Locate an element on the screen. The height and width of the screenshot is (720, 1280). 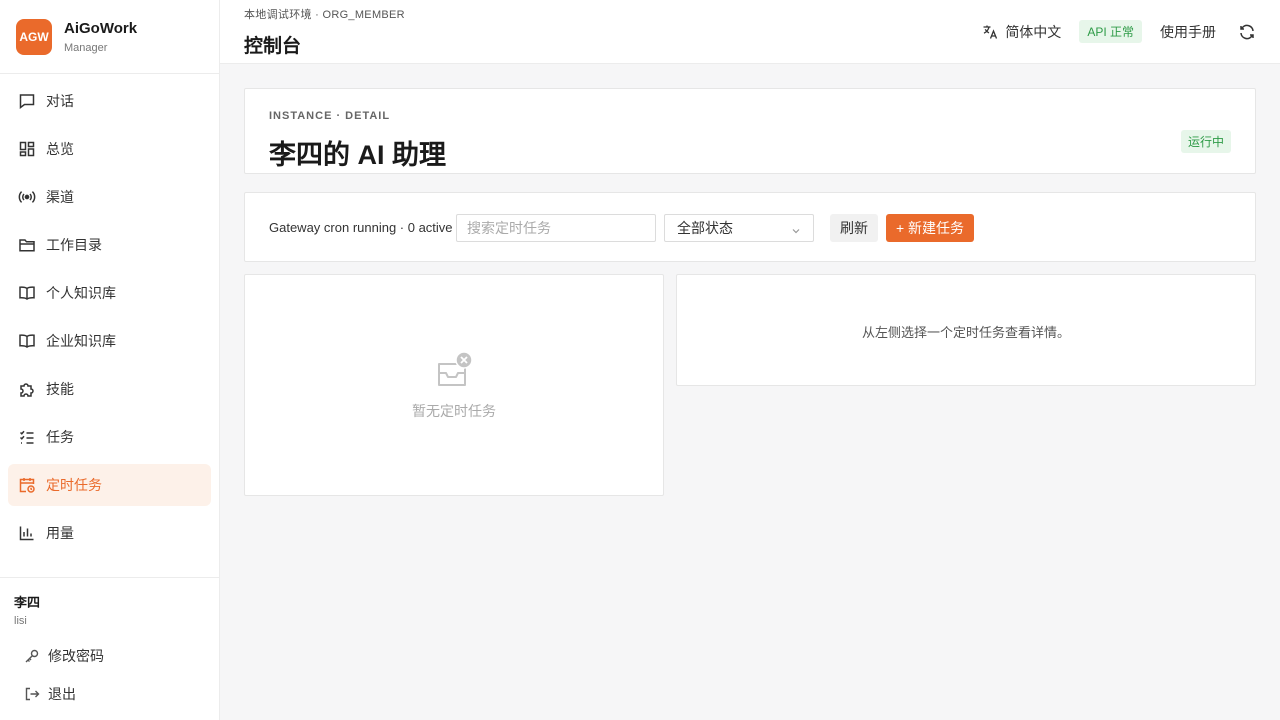
instance-title: 李四的 AI 助理 is located at coordinates (358, 155).